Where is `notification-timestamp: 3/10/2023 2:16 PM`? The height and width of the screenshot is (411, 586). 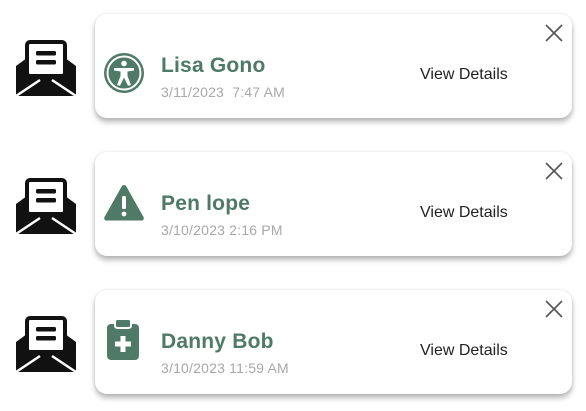 notification-timestamp: 3/10/2023 2:16 PM is located at coordinates (222, 230).